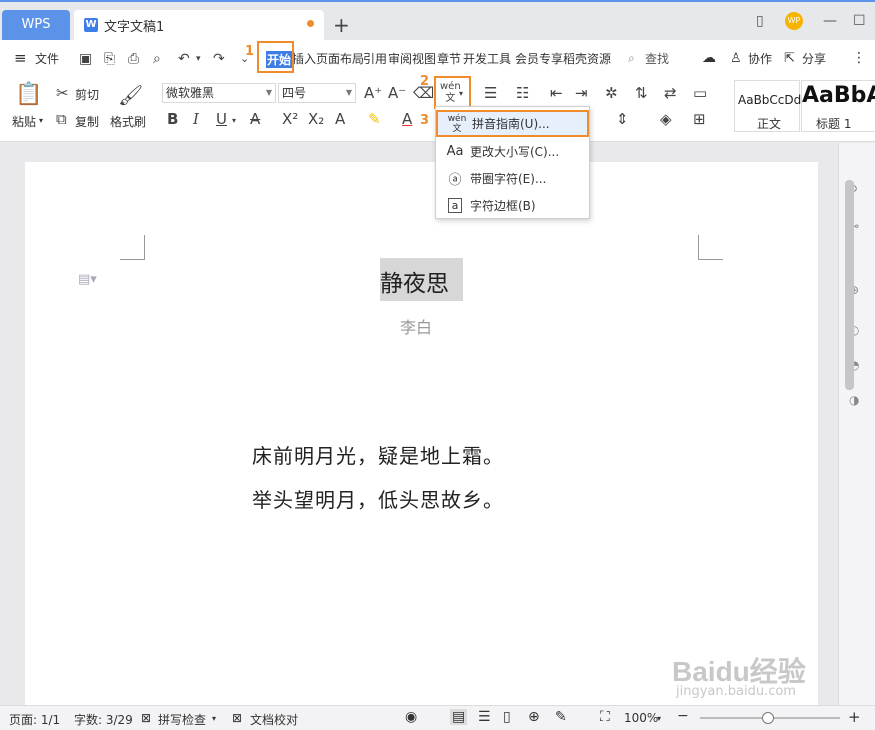 The image size is (875, 730). I want to click on subscript-icon: X₂, so click(316, 119).